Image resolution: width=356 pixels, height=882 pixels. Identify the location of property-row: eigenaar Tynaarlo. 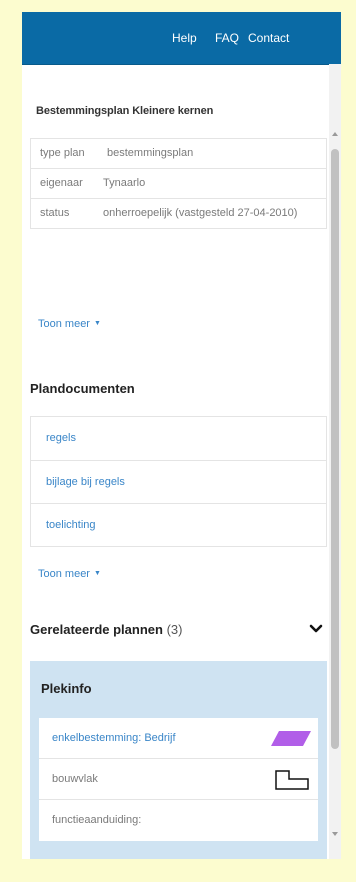
(178, 183).